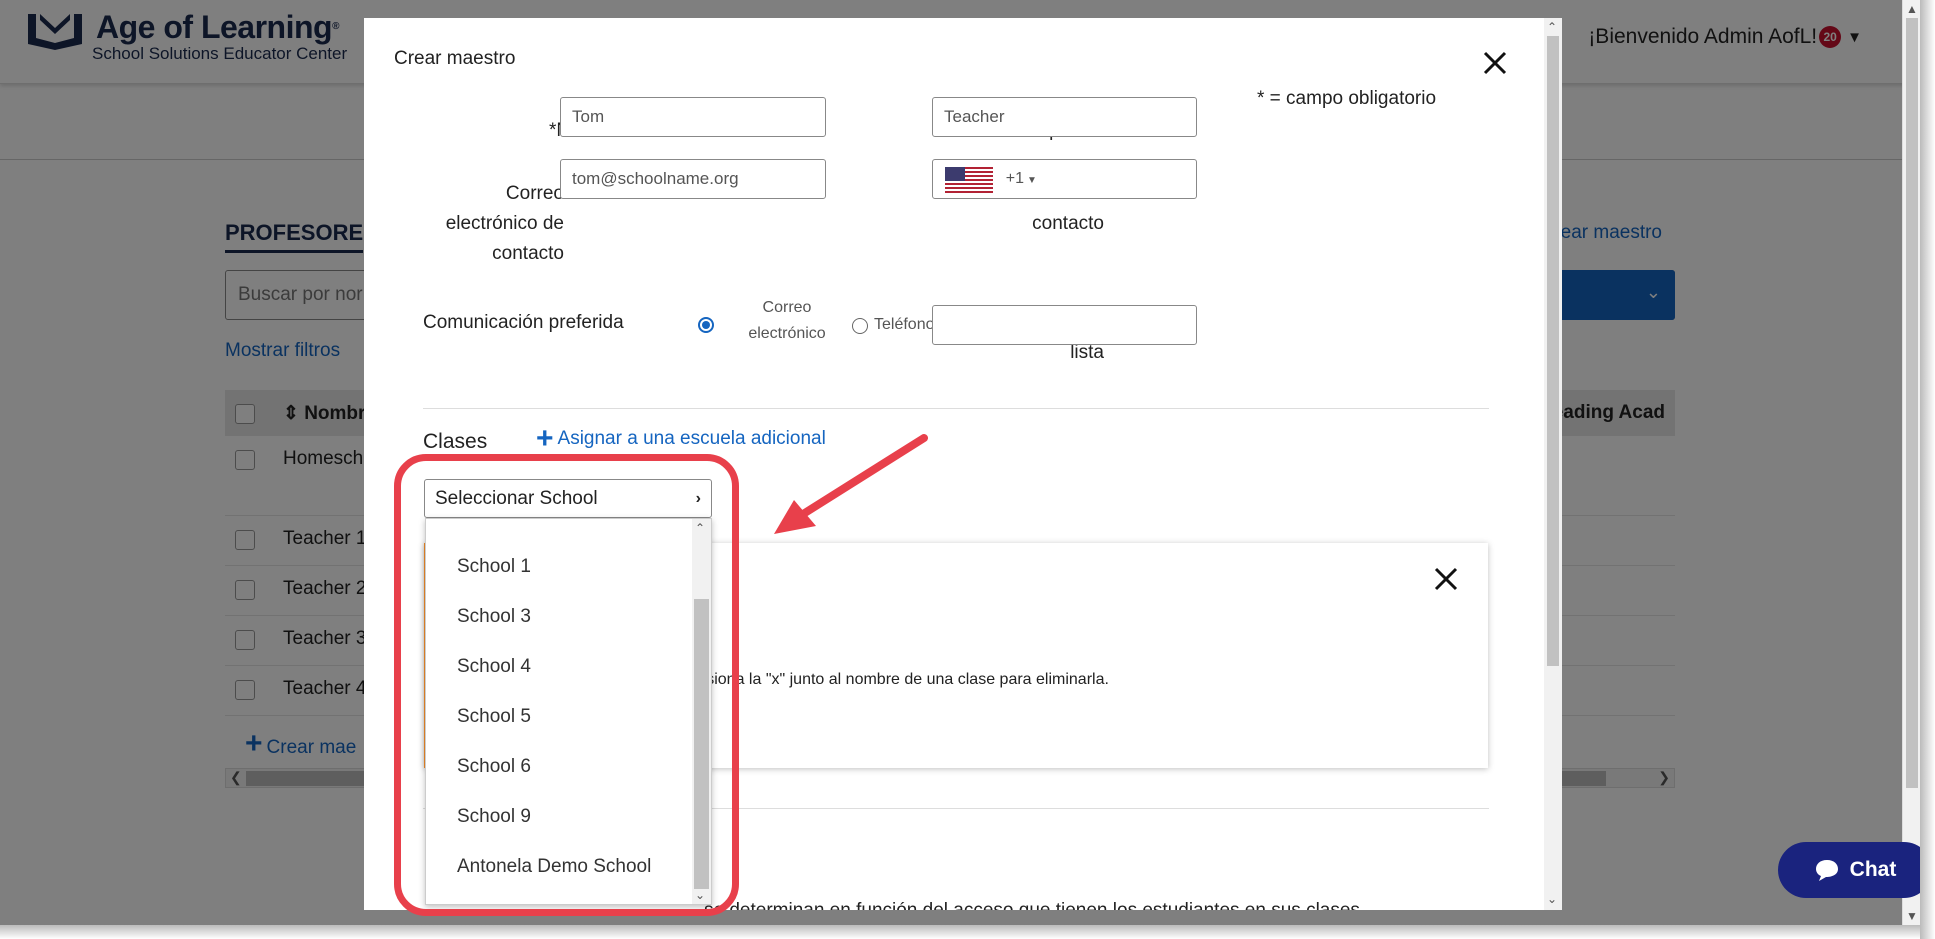  What do you see at coordinates (1064, 325) in the screenshot?
I see `unique-id-field` at bounding box center [1064, 325].